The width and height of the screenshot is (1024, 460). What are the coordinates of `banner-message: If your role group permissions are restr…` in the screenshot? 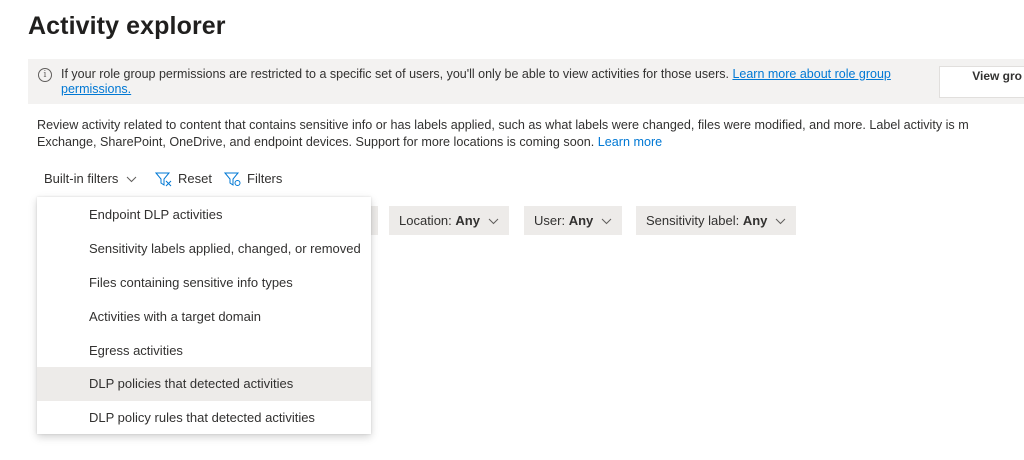 It's located at (491, 82).